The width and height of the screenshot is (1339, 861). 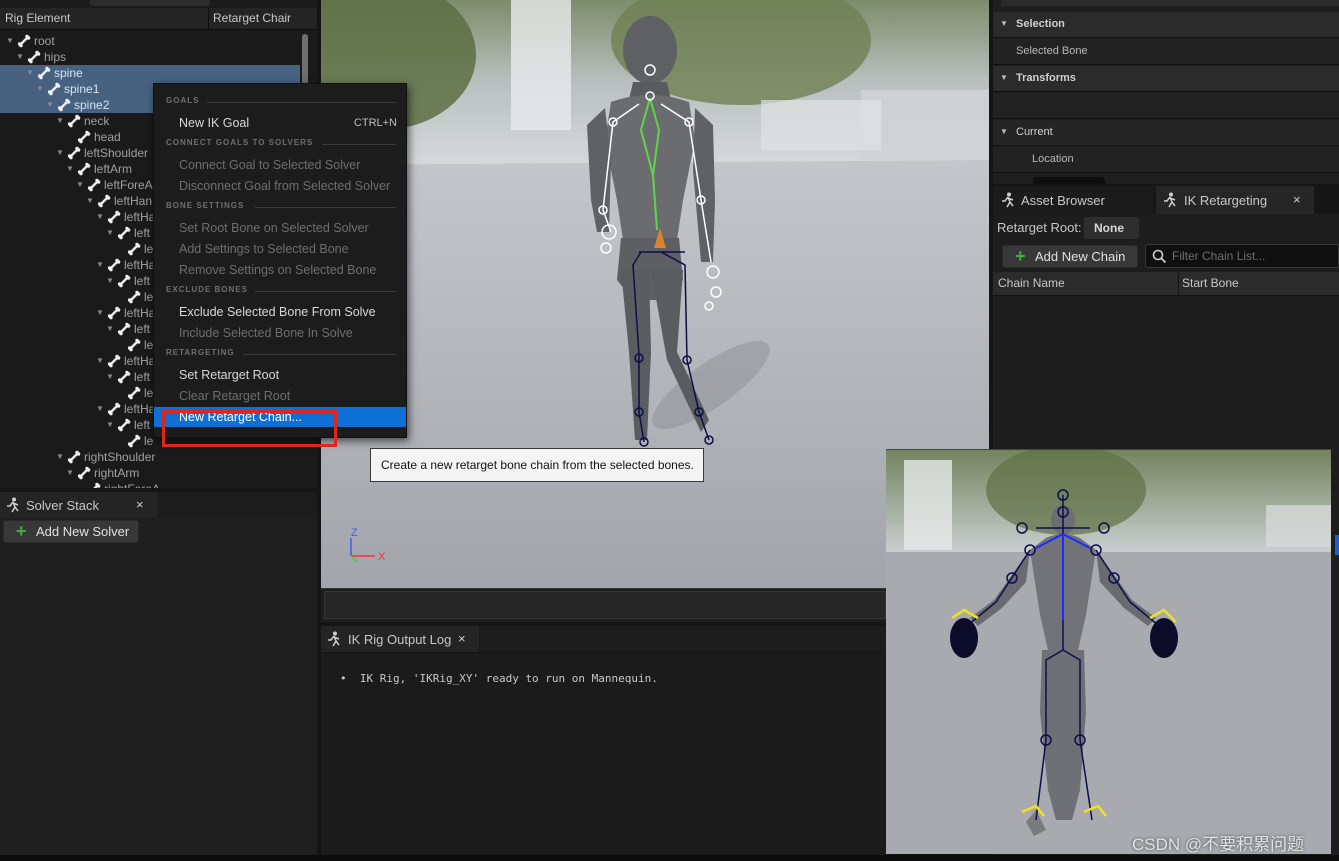 What do you see at coordinates (1166, 79) in the screenshot?
I see `category-transforms: ▼ Transforms` at bounding box center [1166, 79].